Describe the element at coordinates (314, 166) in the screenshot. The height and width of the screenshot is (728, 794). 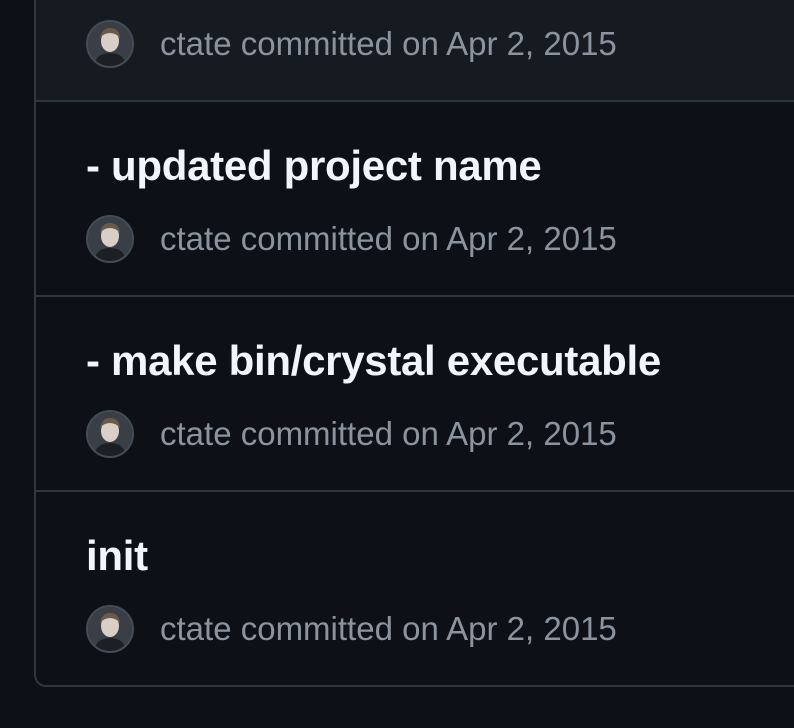
I see `commit-title: - updated project name` at that location.